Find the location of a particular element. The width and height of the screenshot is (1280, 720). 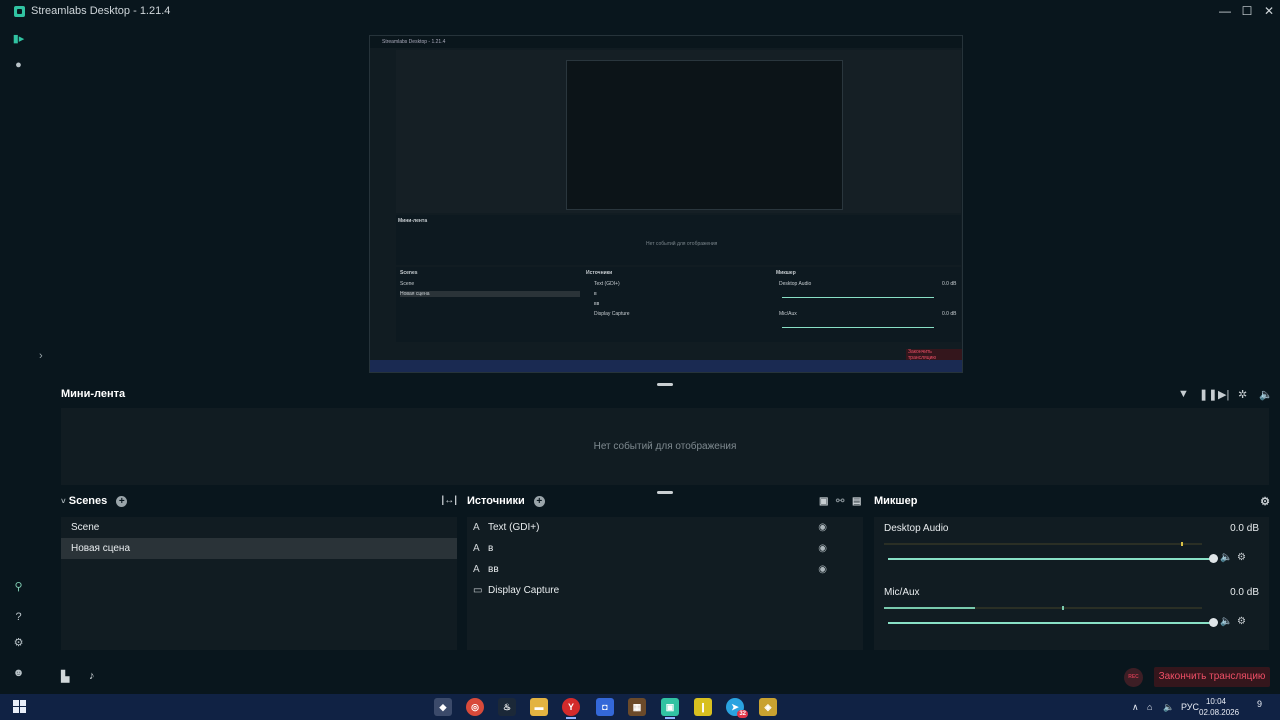

meter-level is located at coordinates (929, 608).